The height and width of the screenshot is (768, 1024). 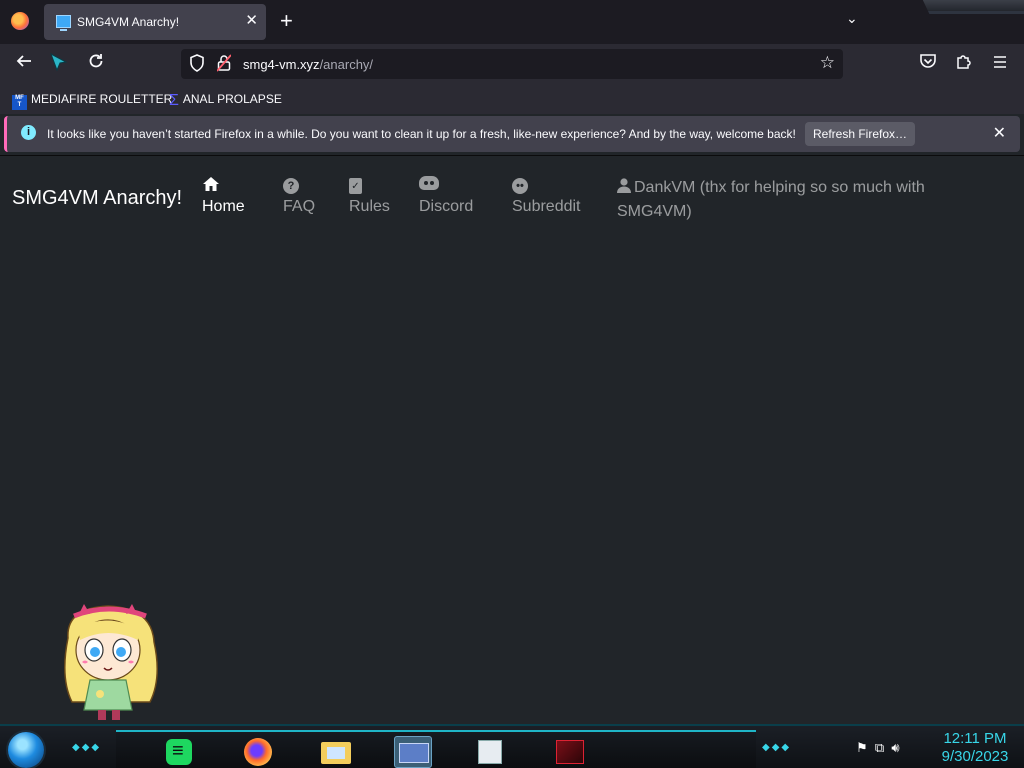 I want to click on firefox-app, so click(x=257, y=752).